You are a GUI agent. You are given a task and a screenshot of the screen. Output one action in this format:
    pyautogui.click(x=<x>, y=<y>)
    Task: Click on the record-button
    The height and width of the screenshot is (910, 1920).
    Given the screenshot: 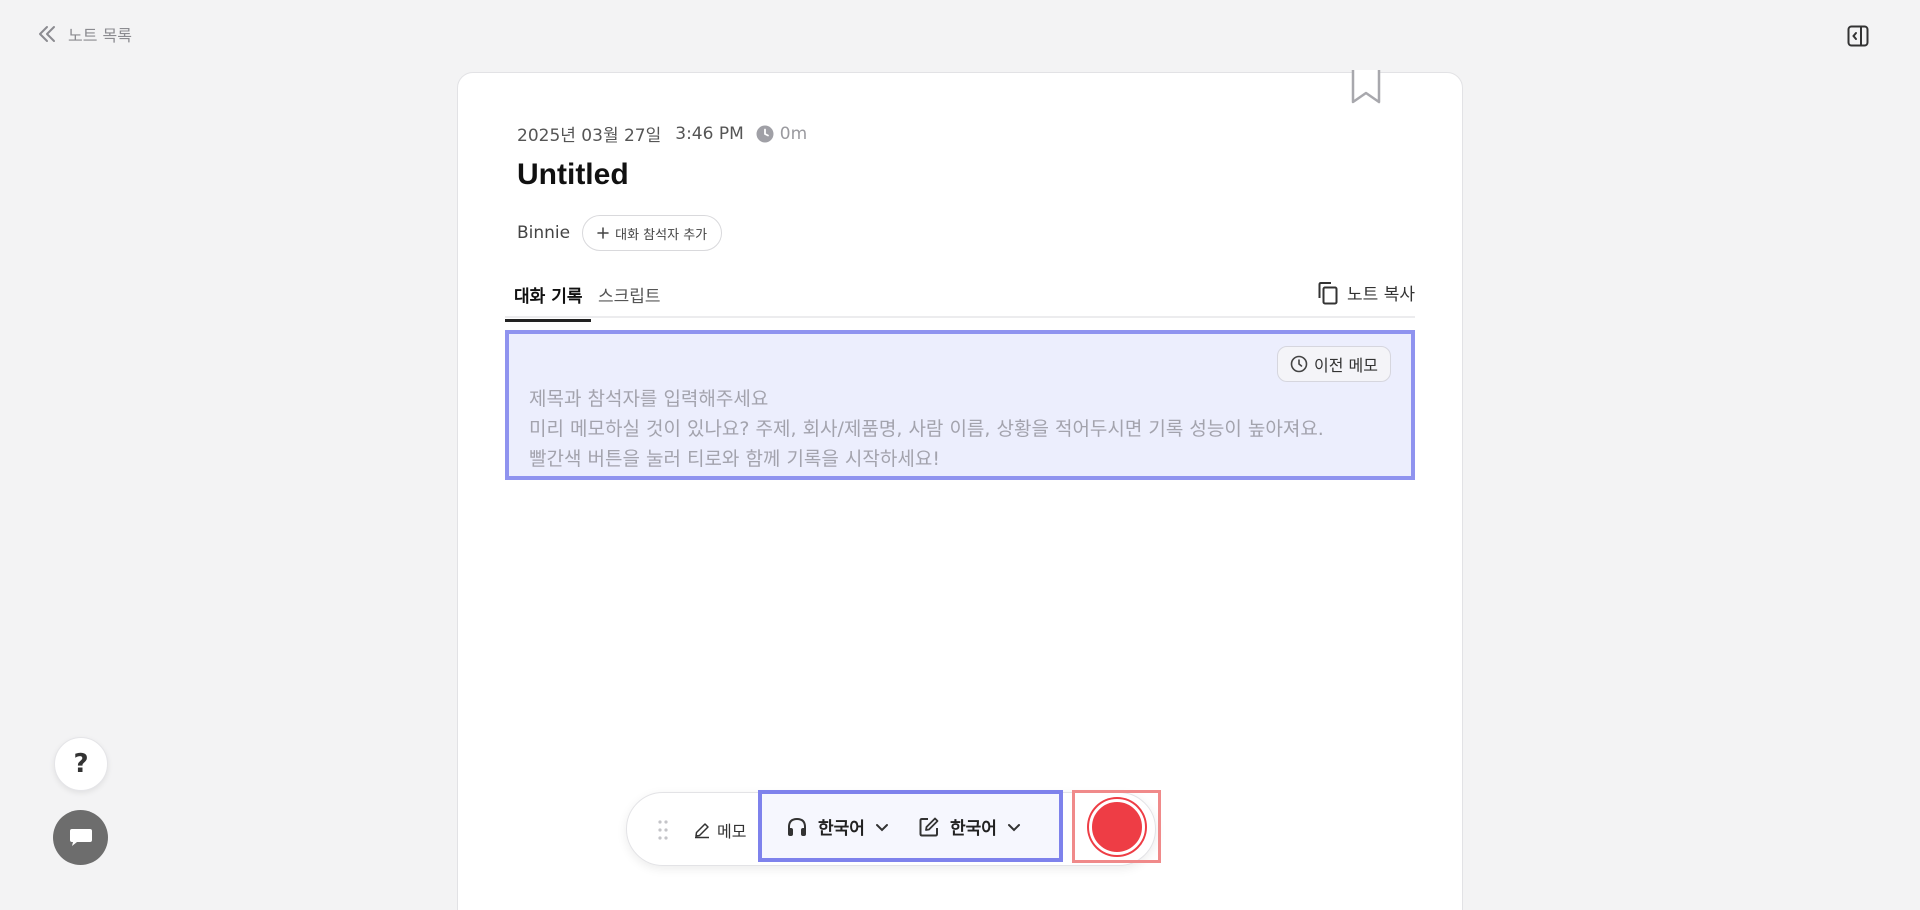 What is the action you would take?
    pyautogui.click(x=1117, y=827)
    